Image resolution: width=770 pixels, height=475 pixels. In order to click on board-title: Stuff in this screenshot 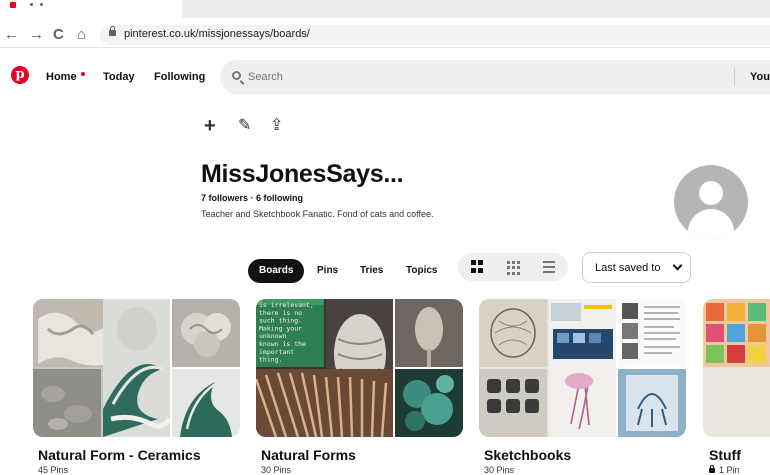, I will do `click(725, 455)`.